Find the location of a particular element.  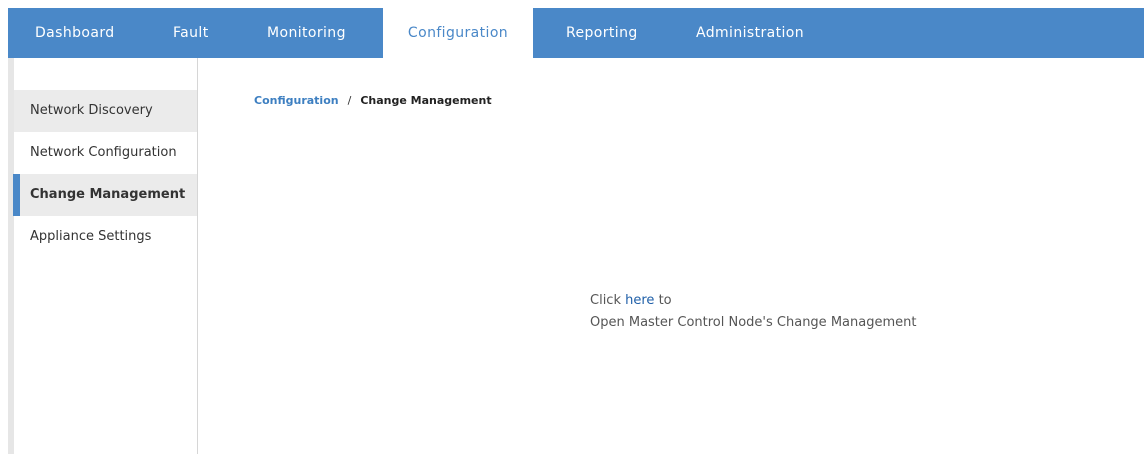

sidebar-item-network-configuration: Network Configuration is located at coordinates (105, 153).